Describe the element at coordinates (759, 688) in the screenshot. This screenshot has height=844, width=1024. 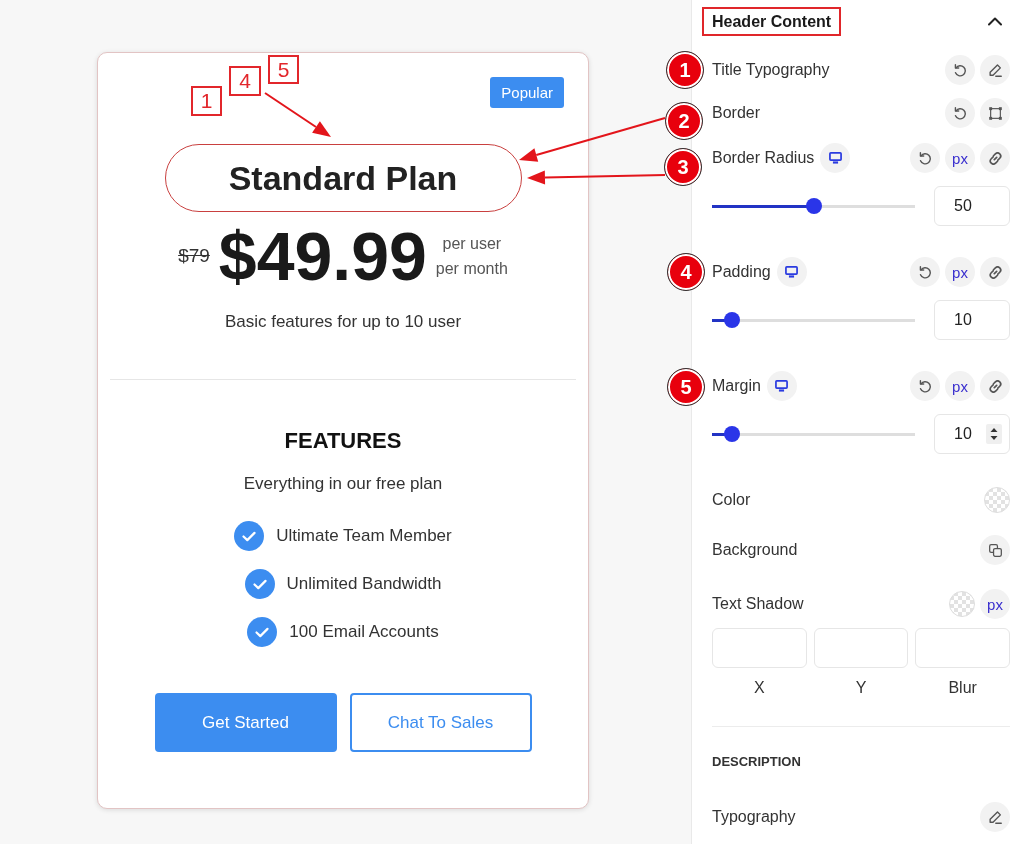
I see `field-label: X` at that location.